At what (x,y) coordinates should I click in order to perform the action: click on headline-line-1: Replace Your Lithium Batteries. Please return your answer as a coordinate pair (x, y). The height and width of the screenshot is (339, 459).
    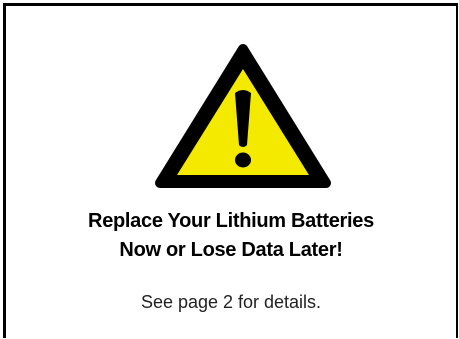
    Looking at the image, I should click on (231, 221).